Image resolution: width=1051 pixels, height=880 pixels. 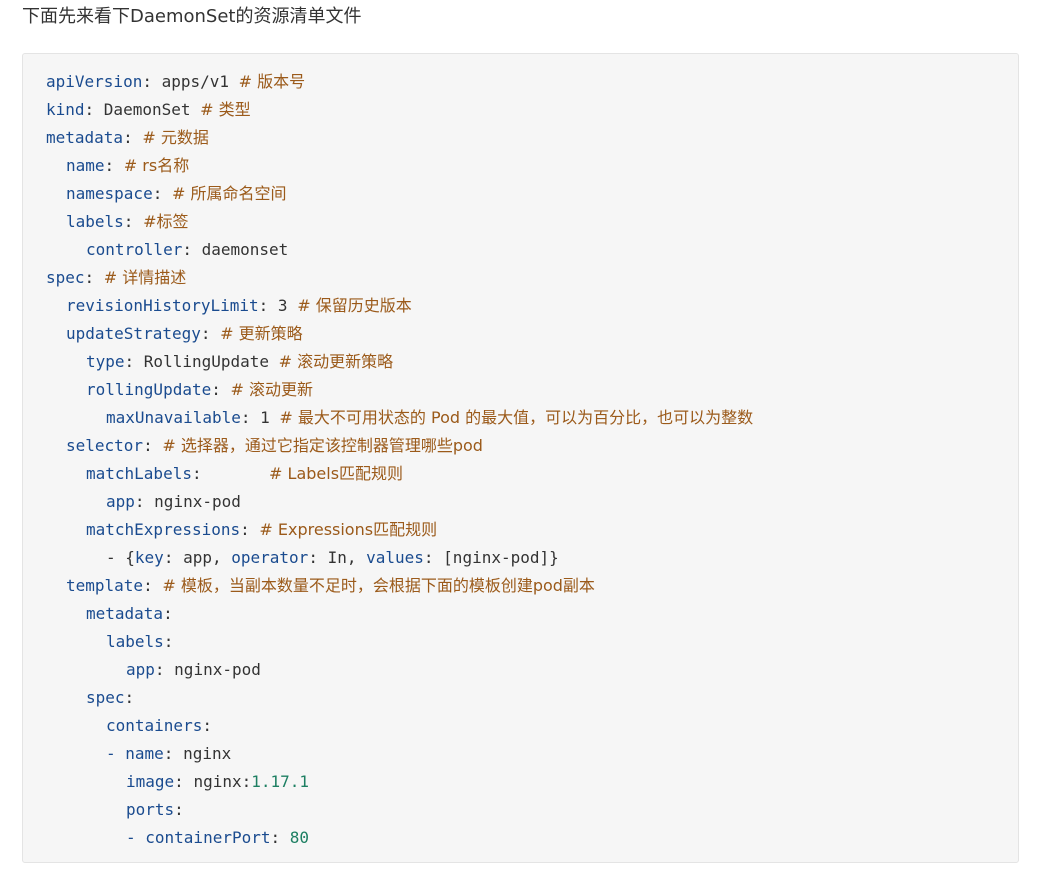 I want to click on yaml-comment: # 滚动更新策略, so click(x=336, y=361).